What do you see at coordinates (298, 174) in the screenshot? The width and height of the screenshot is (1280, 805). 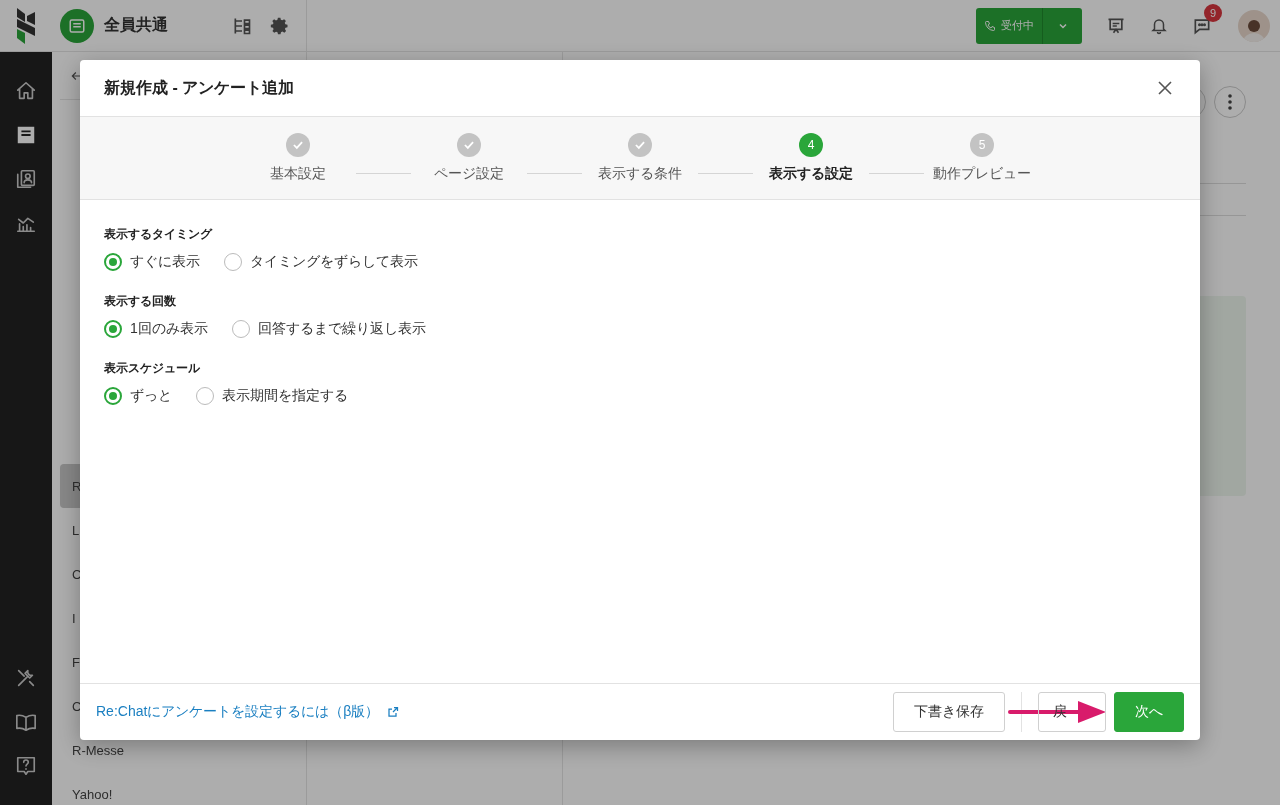 I see `step-label: 基本設定` at bounding box center [298, 174].